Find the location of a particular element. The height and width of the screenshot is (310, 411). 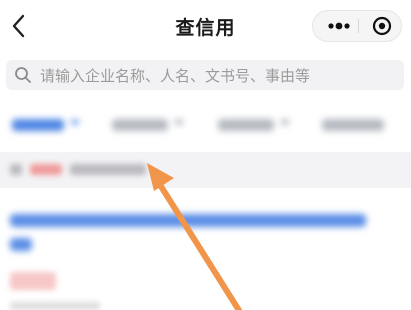

search-input: 请输入企业名称、人名、文书号、事由等 is located at coordinates (205, 75).